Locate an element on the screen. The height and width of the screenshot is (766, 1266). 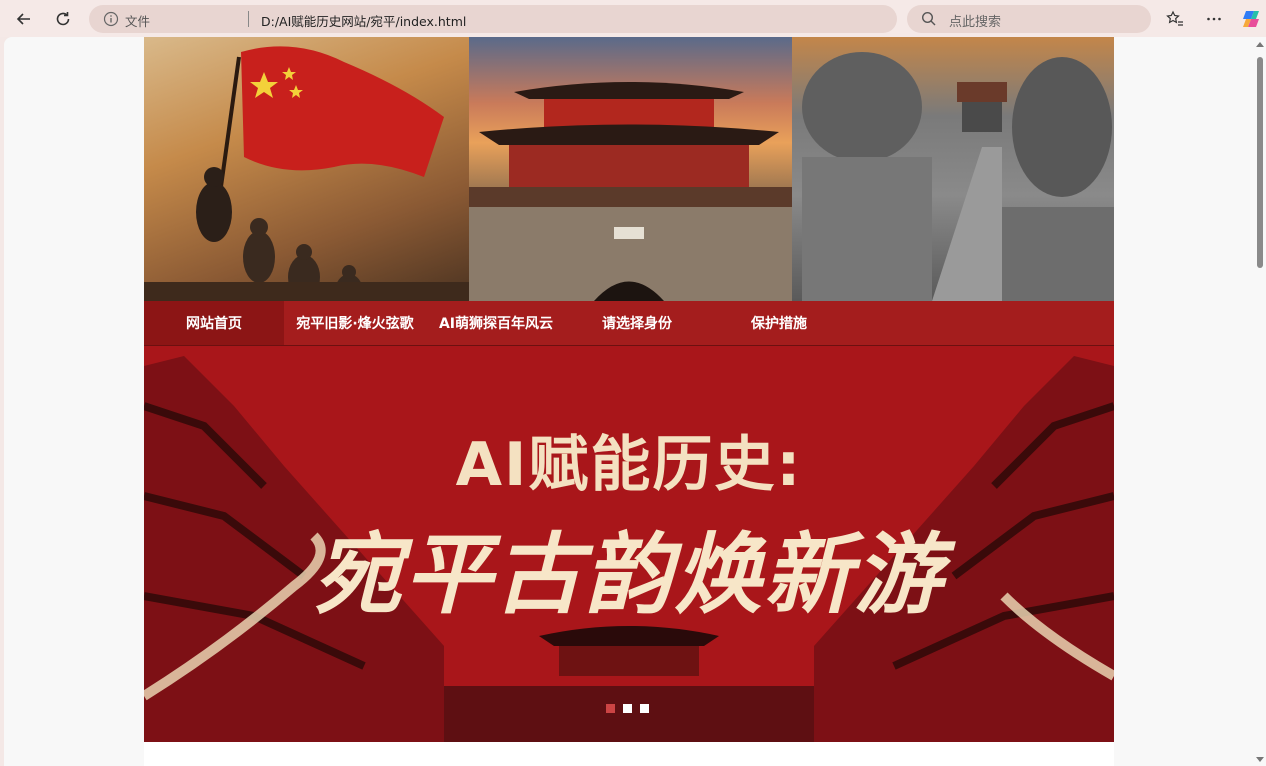
banner-image-war-scene is located at coordinates (306, 169).